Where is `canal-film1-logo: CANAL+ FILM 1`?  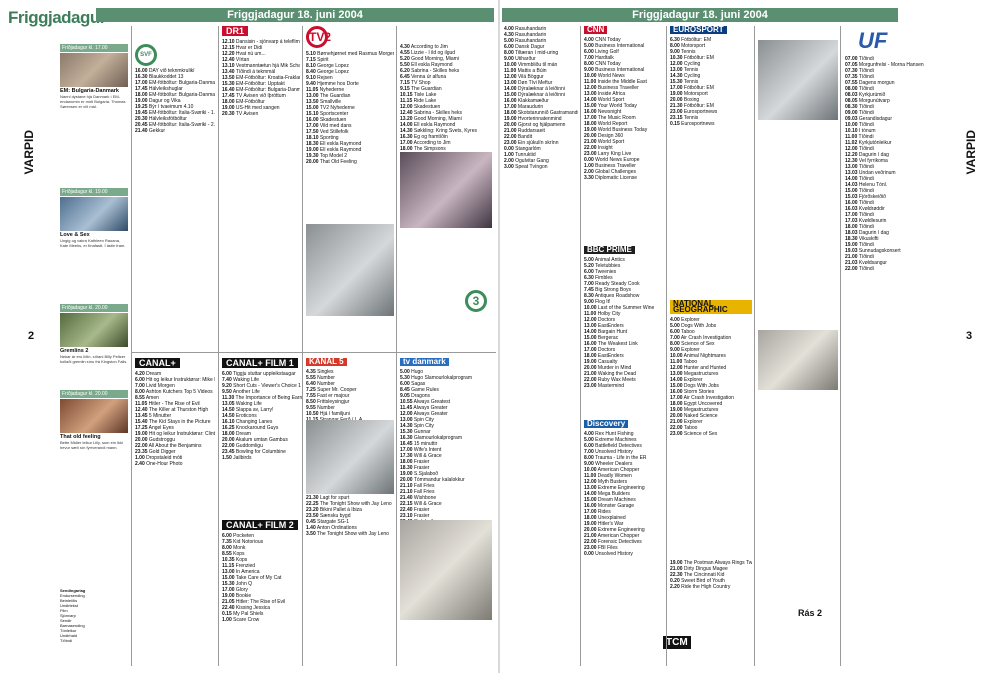
canal-film1-logo: CANAL+ FILM 1 is located at coordinates (260, 363).